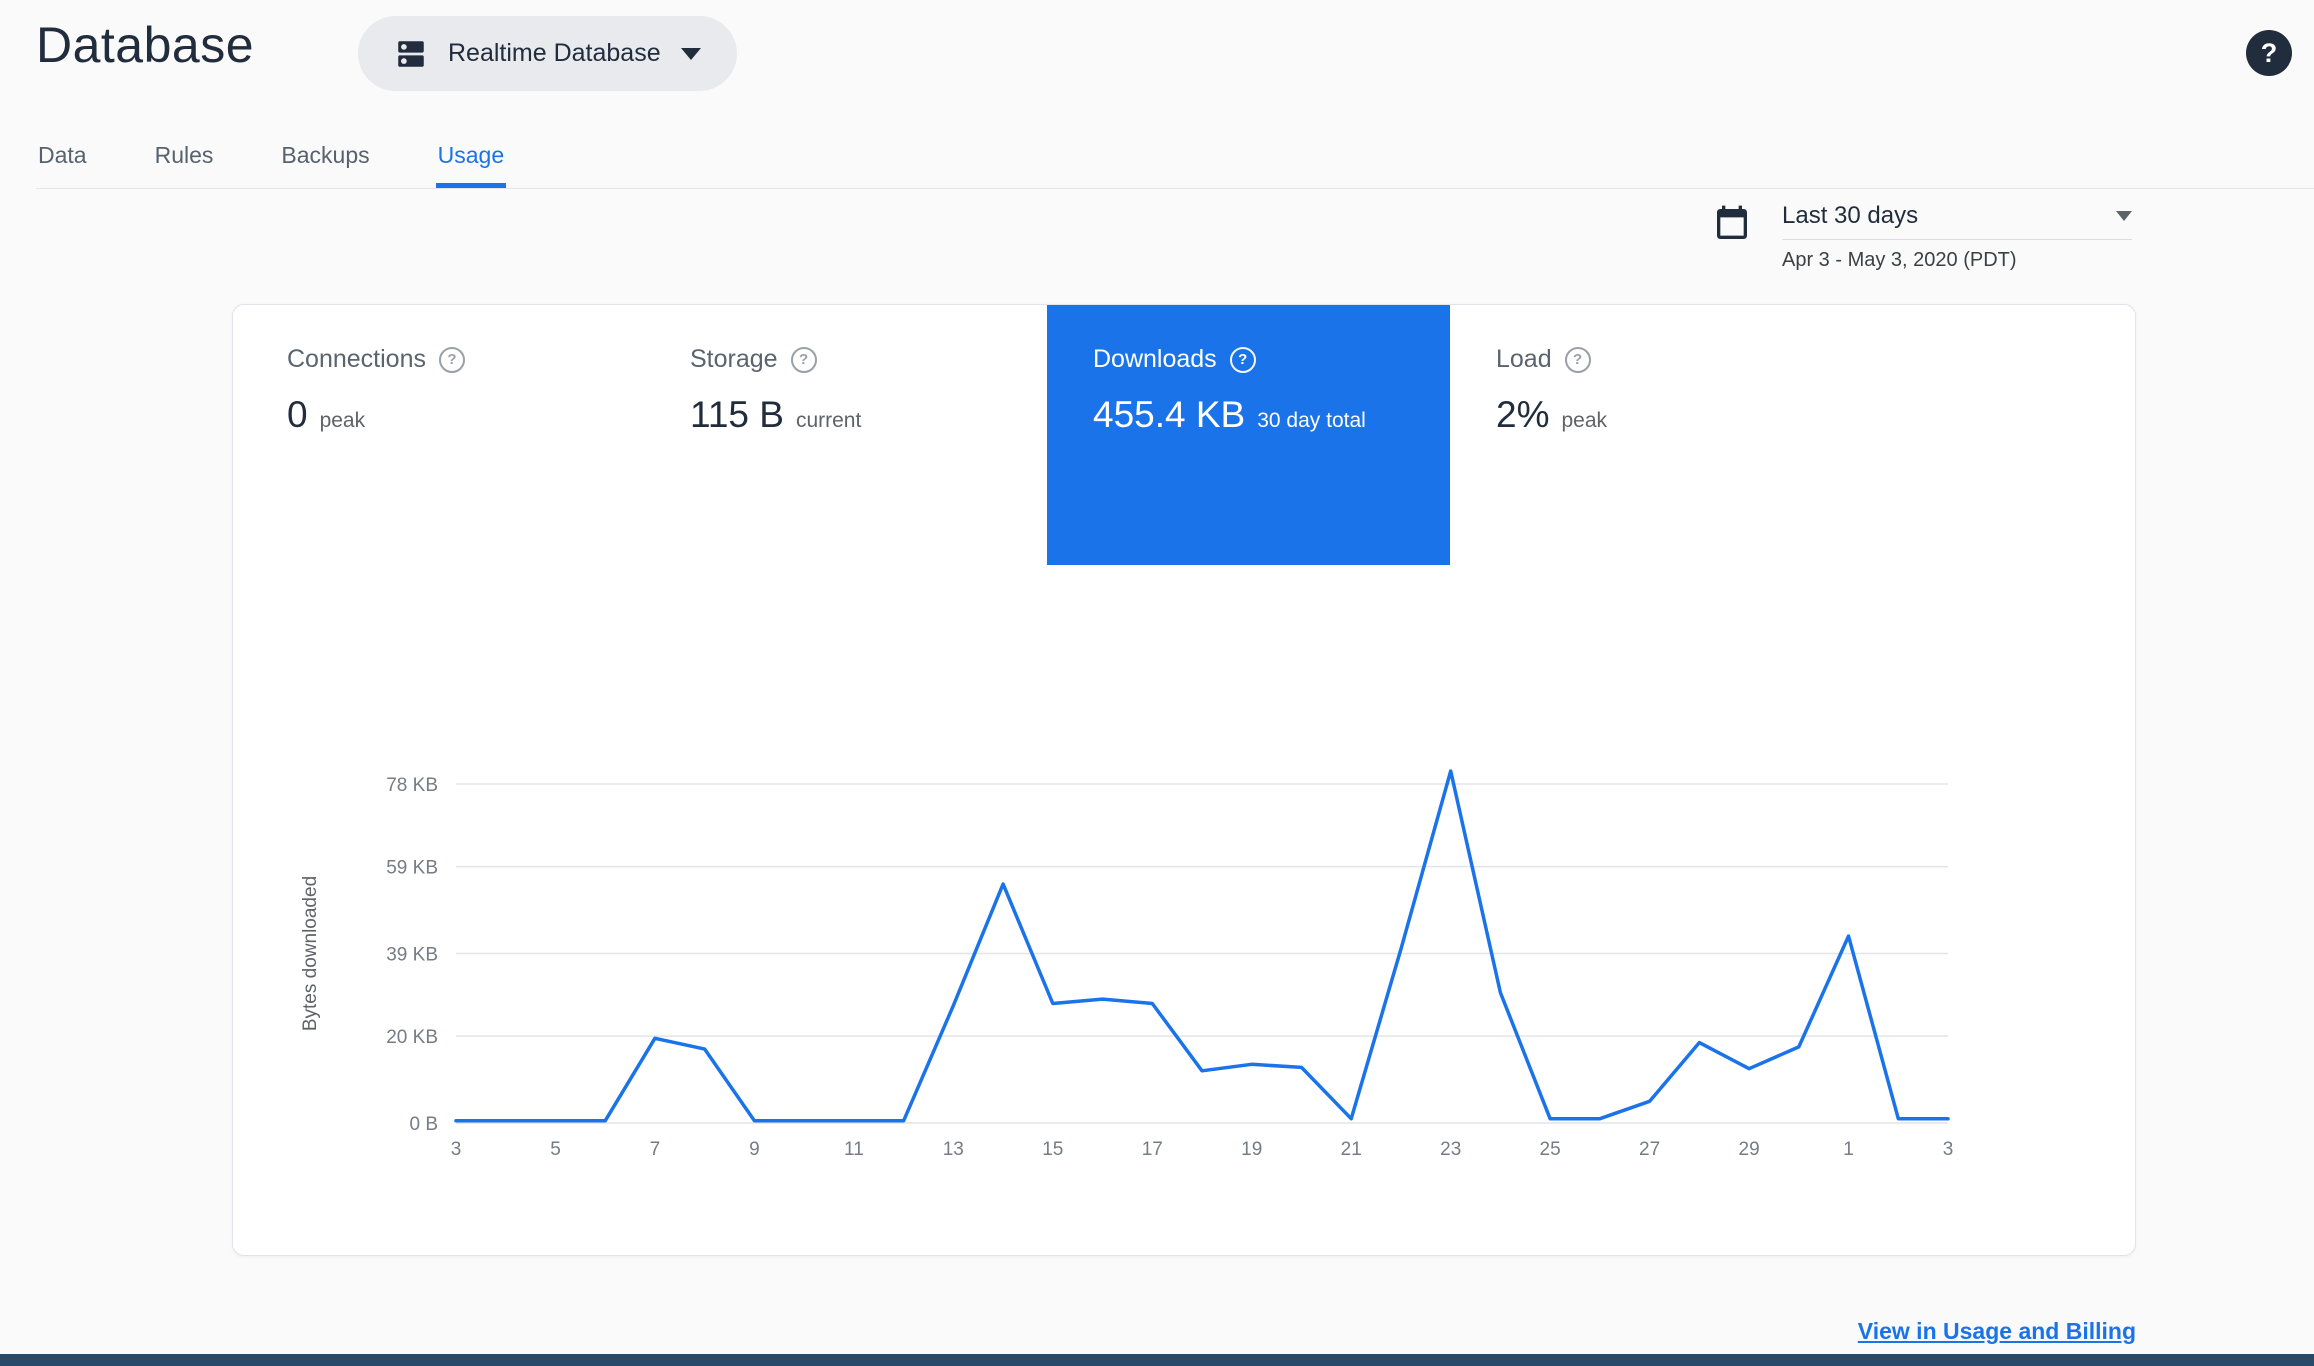  Describe the element at coordinates (1251, 1149) in the screenshot. I see `svg-text: 19` at that location.